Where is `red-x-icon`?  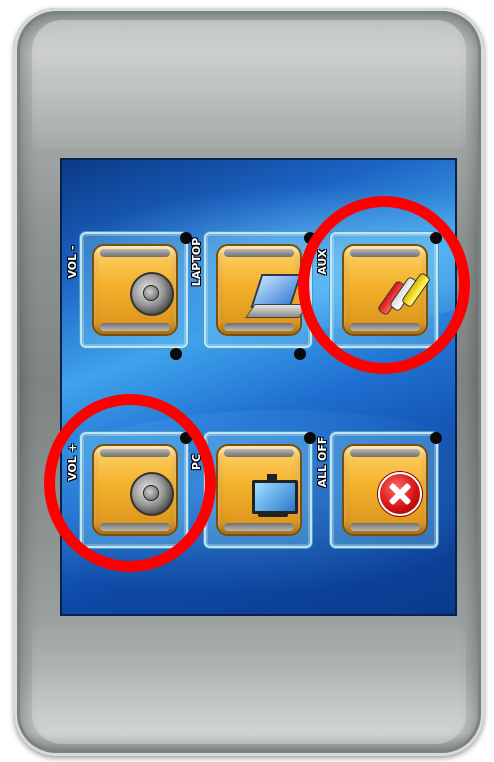
red-x-icon is located at coordinates (400, 494).